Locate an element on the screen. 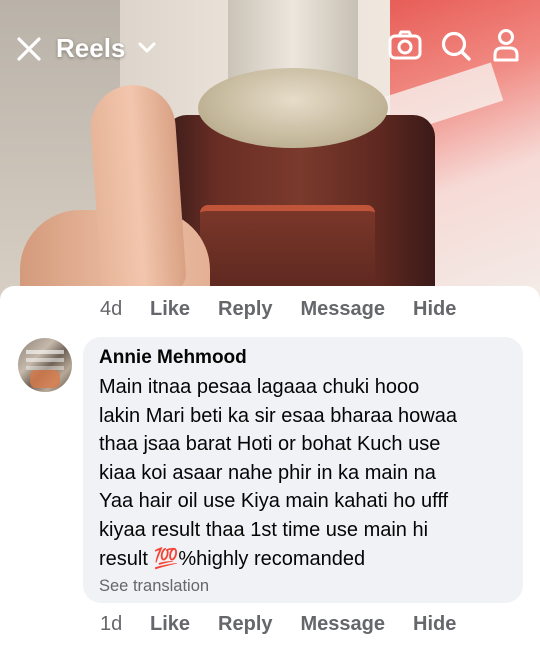 The width and height of the screenshot is (540, 645). camera-icon is located at coordinates (405, 45).